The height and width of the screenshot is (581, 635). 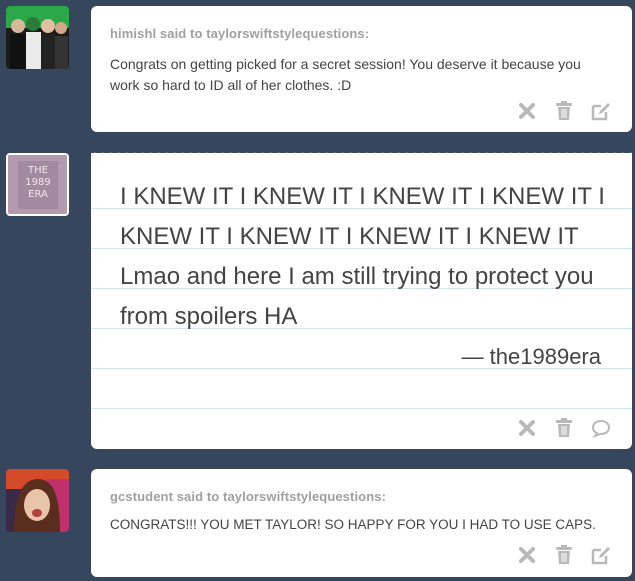 I want to click on avatar-caption: THE 1989 ERA, so click(x=38, y=182).